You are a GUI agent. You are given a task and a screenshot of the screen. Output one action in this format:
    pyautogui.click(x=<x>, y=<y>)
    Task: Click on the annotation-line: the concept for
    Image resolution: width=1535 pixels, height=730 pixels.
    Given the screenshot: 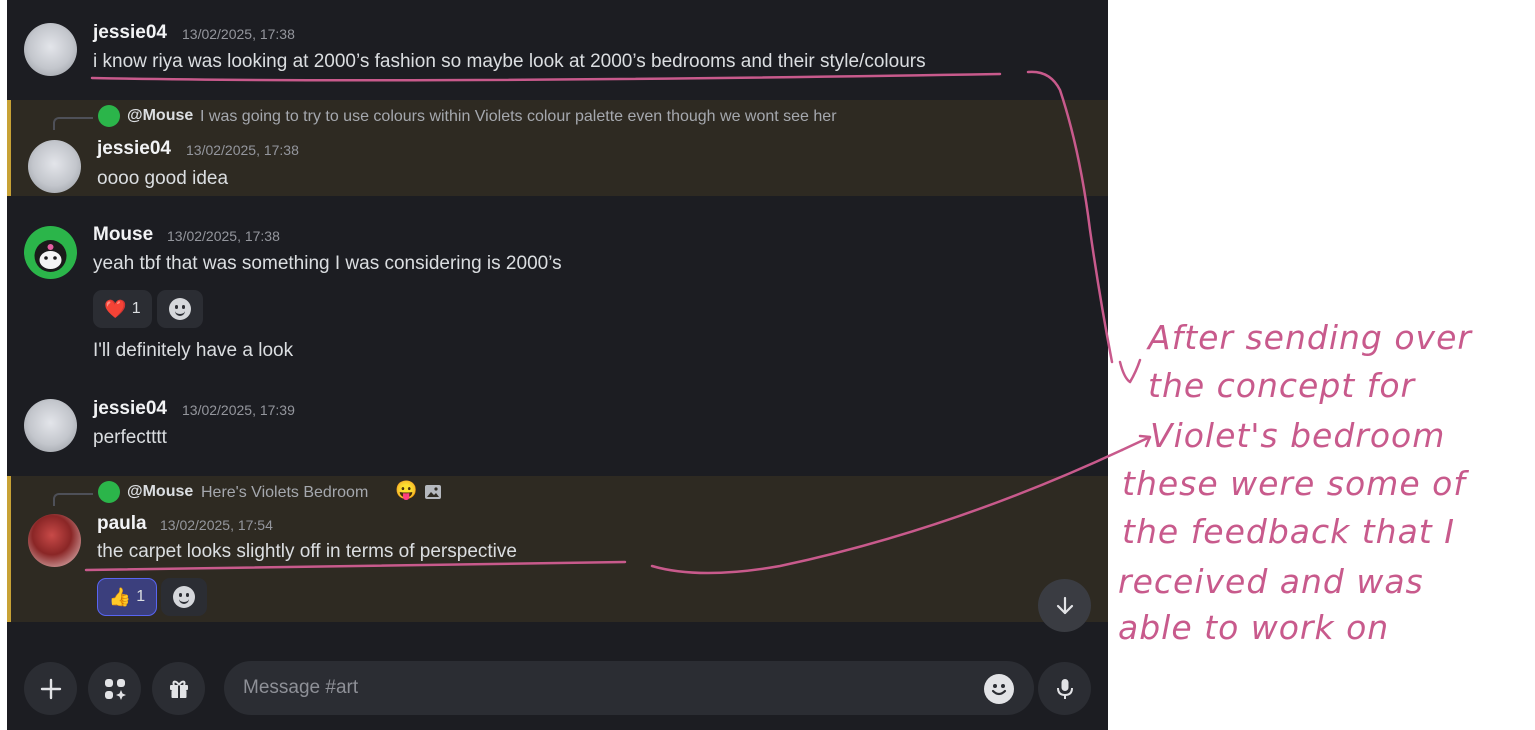 What is the action you would take?
    pyautogui.click(x=1282, y=385)
    